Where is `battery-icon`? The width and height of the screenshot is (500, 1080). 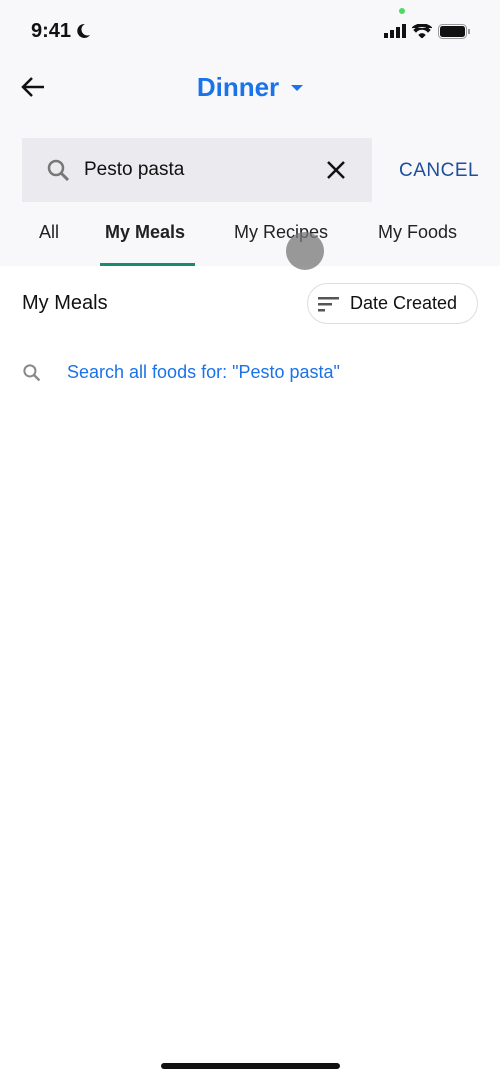 battery-icon is located at coordinates (454, 31).